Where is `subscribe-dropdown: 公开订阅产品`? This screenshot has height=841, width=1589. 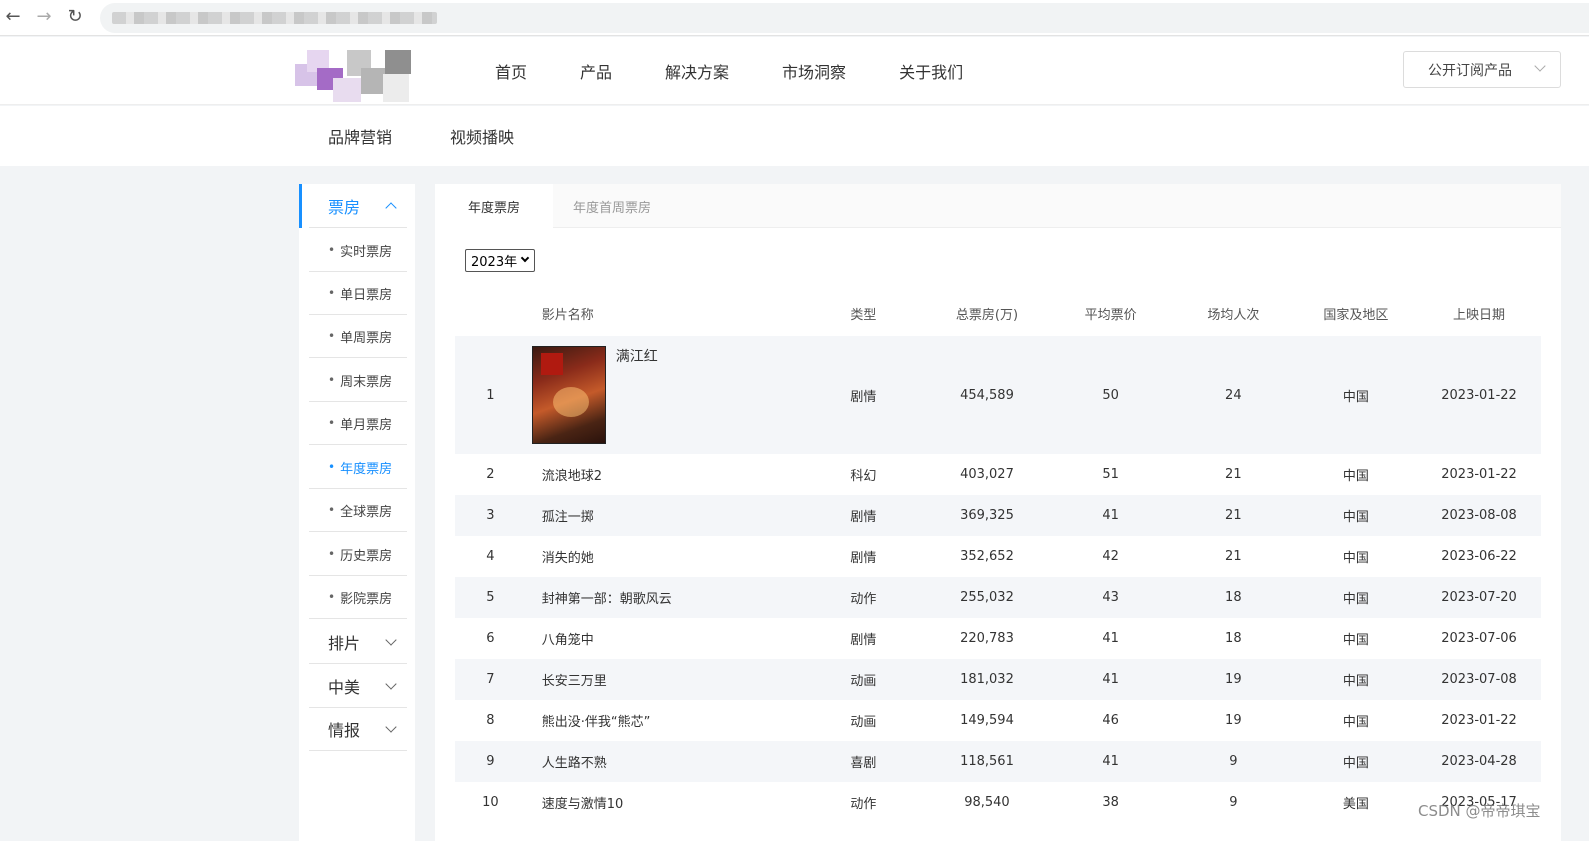 subscribe-dropdown: 公开订阅产品 is located at coordinates (1482, 69).